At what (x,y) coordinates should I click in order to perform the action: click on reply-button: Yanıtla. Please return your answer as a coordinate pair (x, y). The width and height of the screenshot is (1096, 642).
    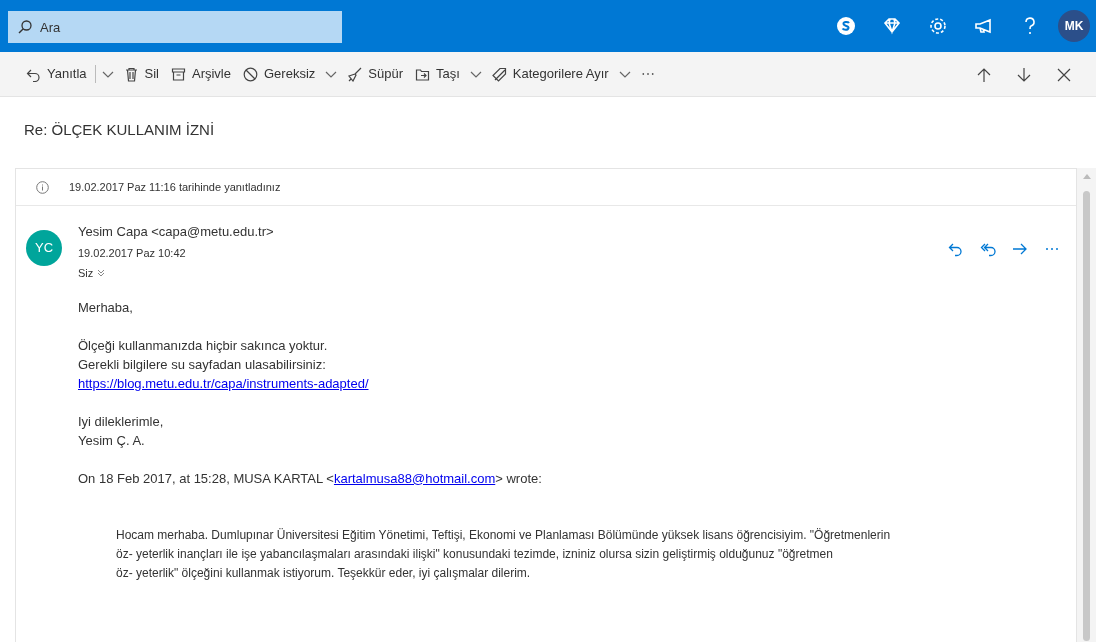
    Looking at the image, I should click on (56, 74).